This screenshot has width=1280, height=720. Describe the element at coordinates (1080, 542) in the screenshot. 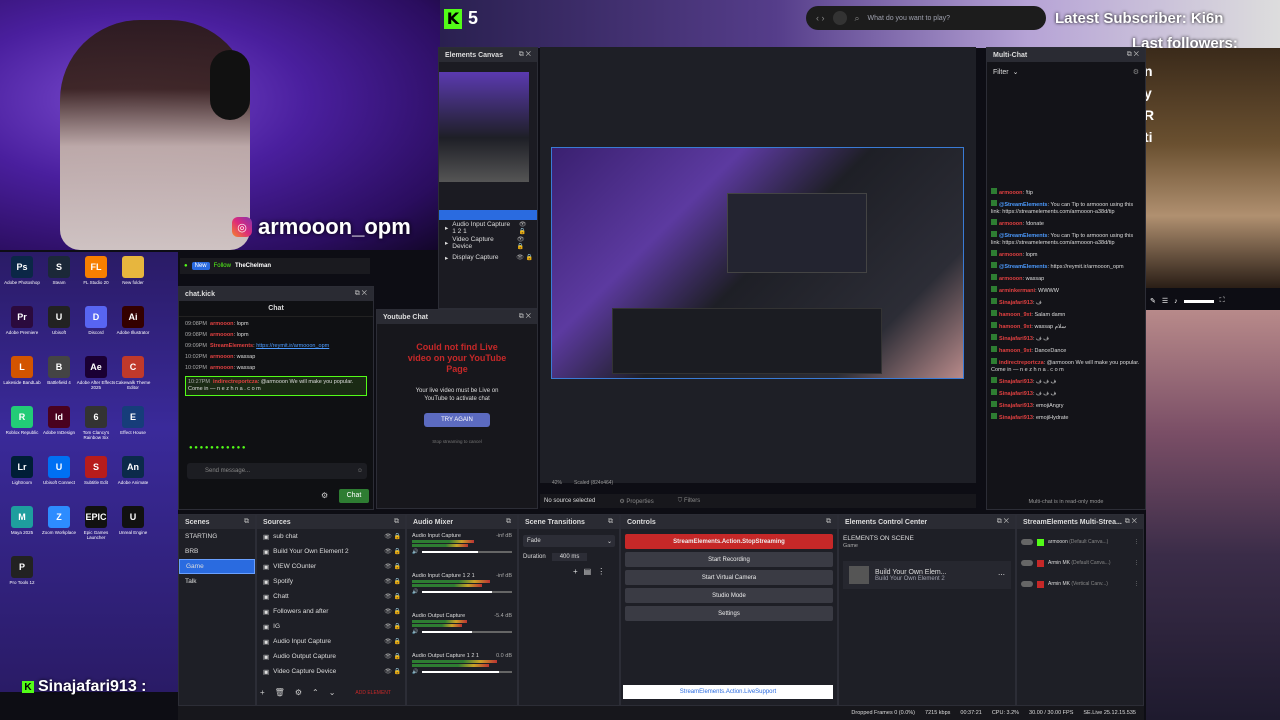

I see `stream-target: armooon (Default Canva...) ⋮` at that location.